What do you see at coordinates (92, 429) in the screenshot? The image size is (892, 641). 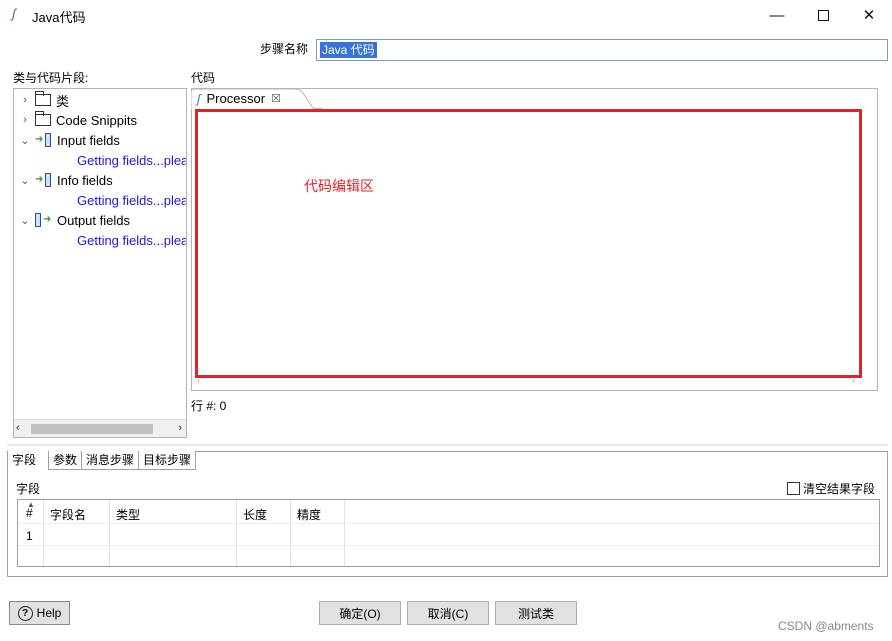 I see `scrollbar-thumb` at bounding box center [92, 429].